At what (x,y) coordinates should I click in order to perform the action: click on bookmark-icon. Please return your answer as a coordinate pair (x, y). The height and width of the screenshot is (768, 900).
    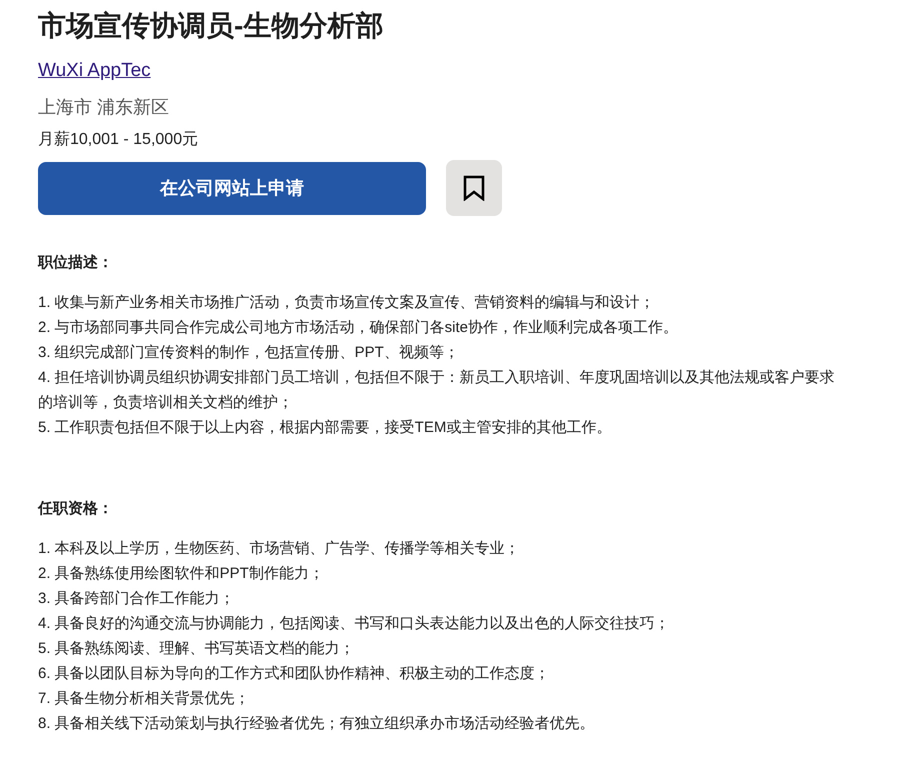
    Looking at the image, I should click on (474, 188).